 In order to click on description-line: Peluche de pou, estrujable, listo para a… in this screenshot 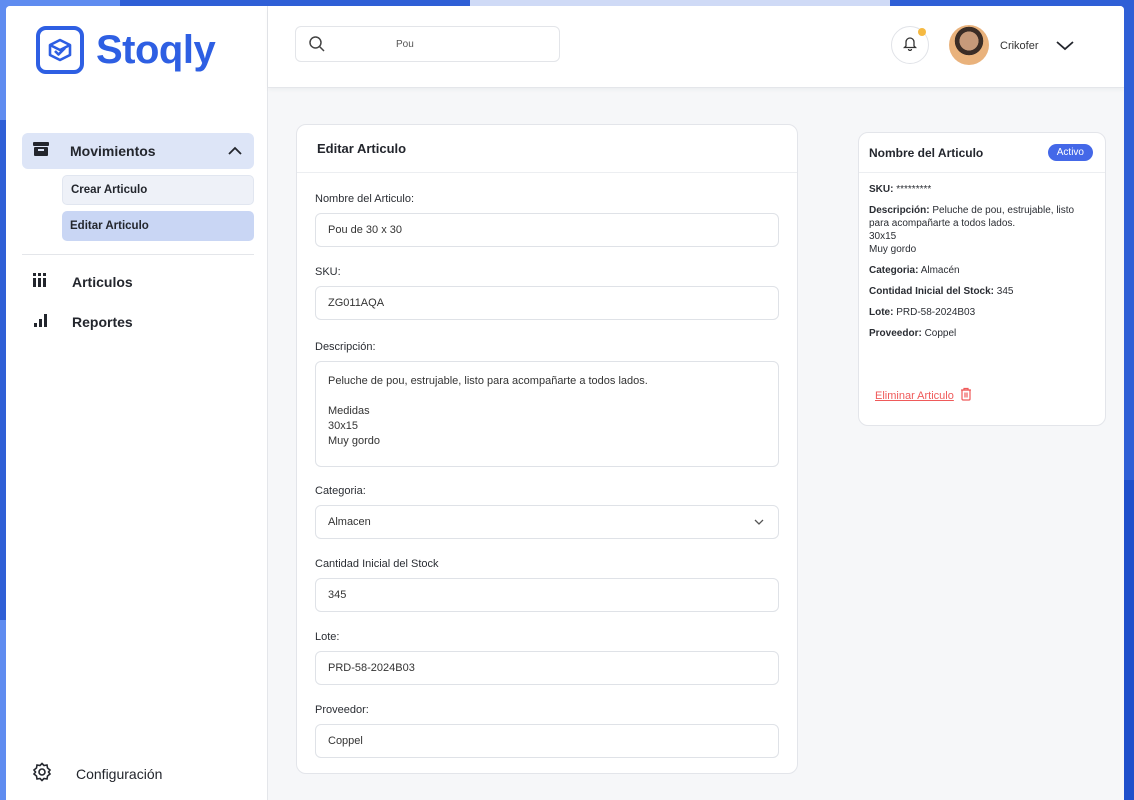, I will do `click(488, 381)`.